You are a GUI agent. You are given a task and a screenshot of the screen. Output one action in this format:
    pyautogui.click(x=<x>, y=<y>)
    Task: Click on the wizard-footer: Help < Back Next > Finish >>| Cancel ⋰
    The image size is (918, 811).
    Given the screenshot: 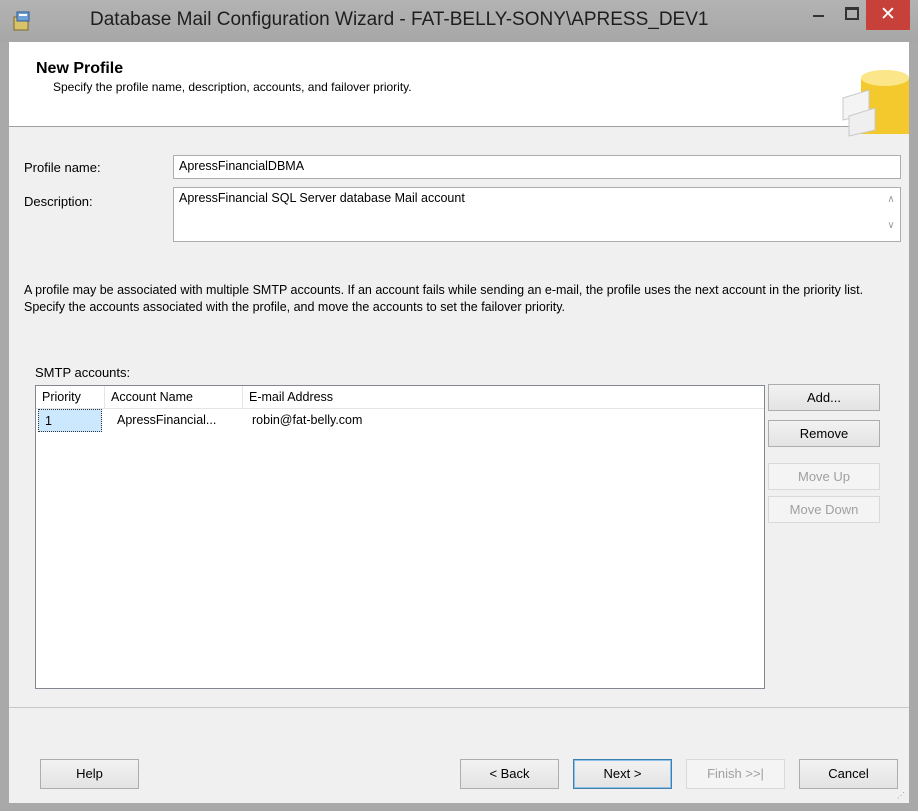 What is the action you would take?
    pyautogui.click(x=459, y=755)
    